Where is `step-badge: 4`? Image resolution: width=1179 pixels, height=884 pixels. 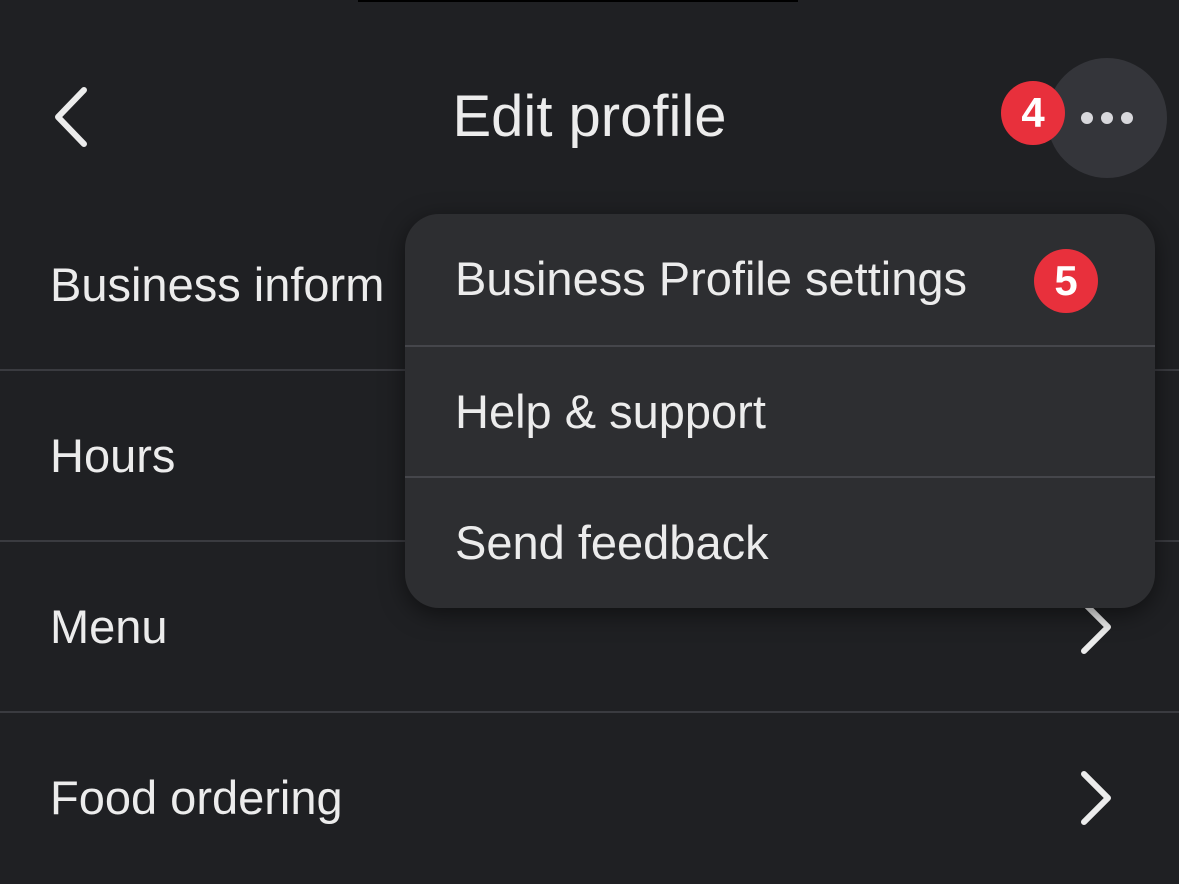 step-badge: 4 is located at coordinates (1033, 113).